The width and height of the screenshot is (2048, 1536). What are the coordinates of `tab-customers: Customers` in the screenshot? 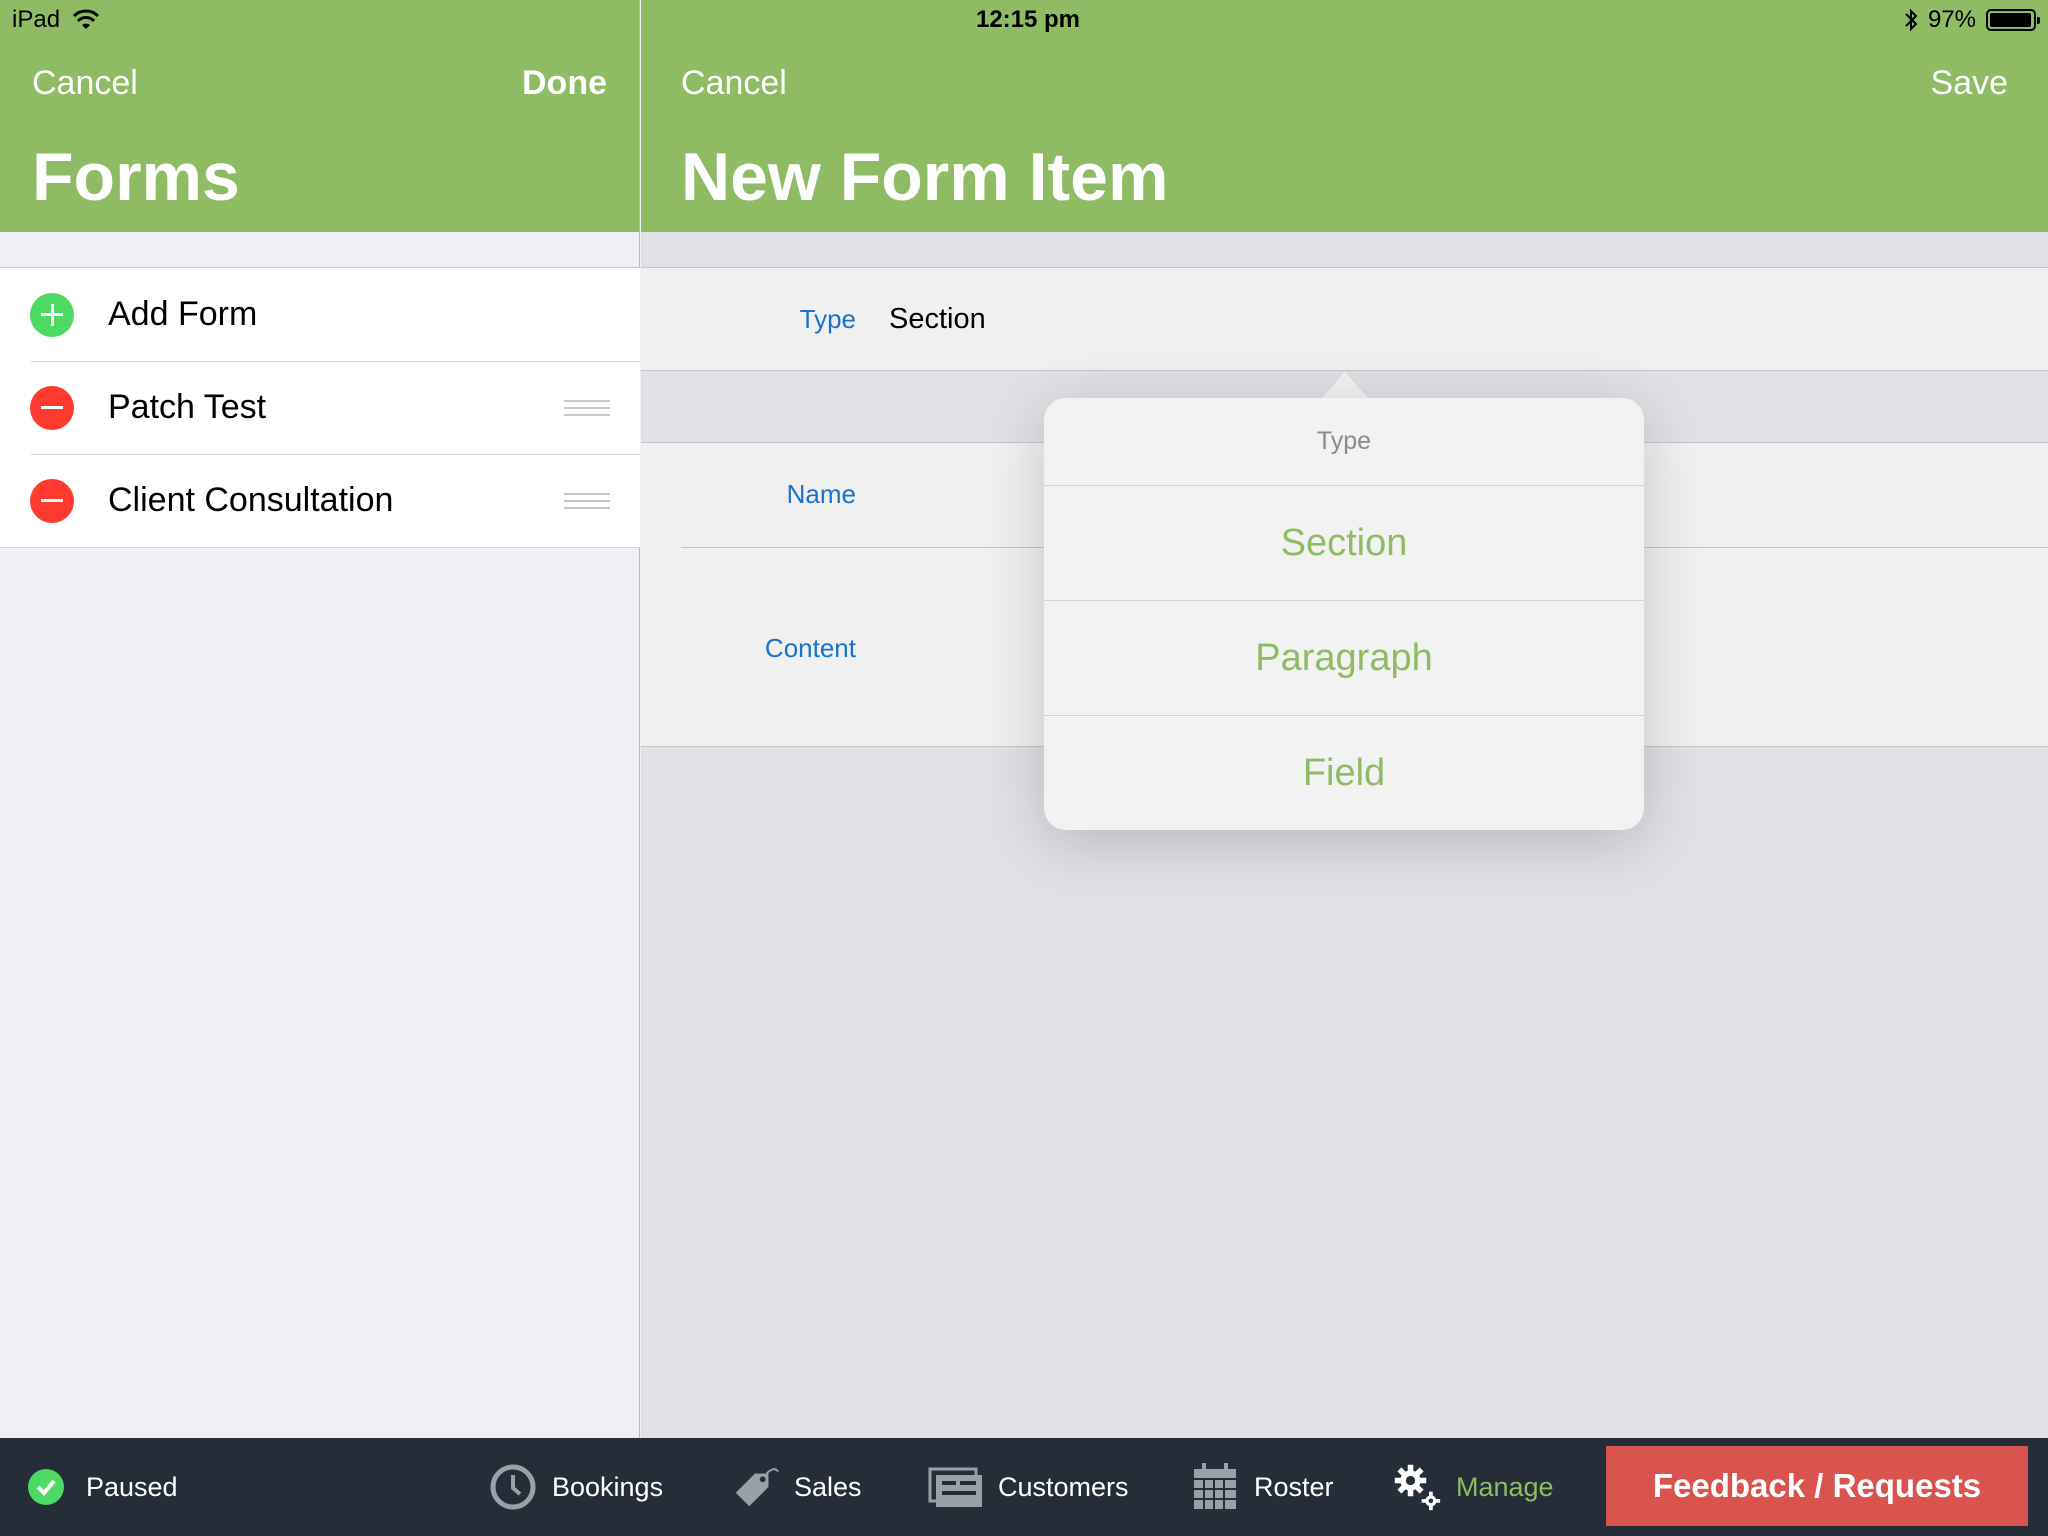 It's located at (1028, 1487).